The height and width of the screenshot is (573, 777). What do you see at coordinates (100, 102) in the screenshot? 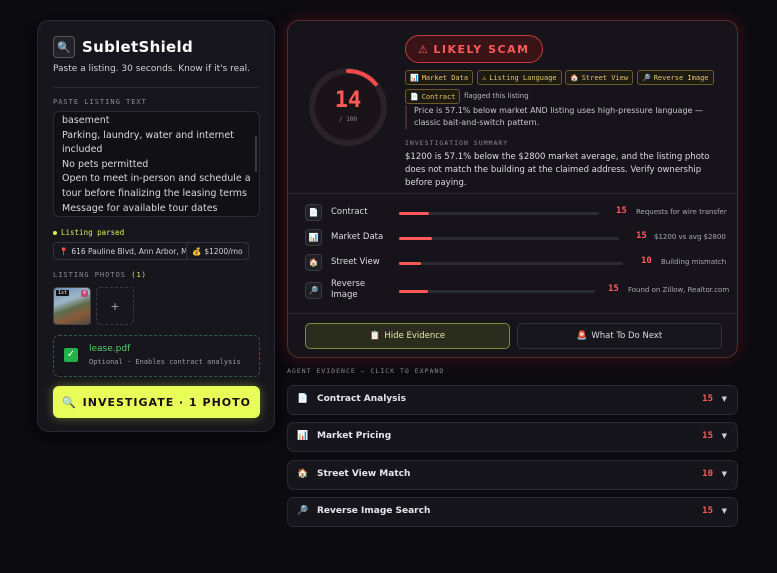
I see `listing-text-label: PASTE LISTING TEXT` at bounding box center [100, 102].